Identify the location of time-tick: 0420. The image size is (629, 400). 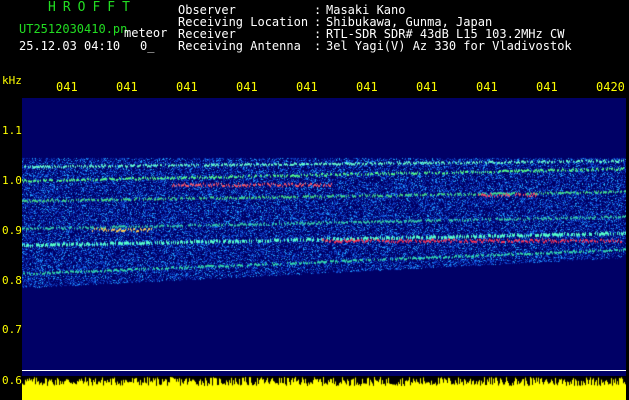
(610, 87).